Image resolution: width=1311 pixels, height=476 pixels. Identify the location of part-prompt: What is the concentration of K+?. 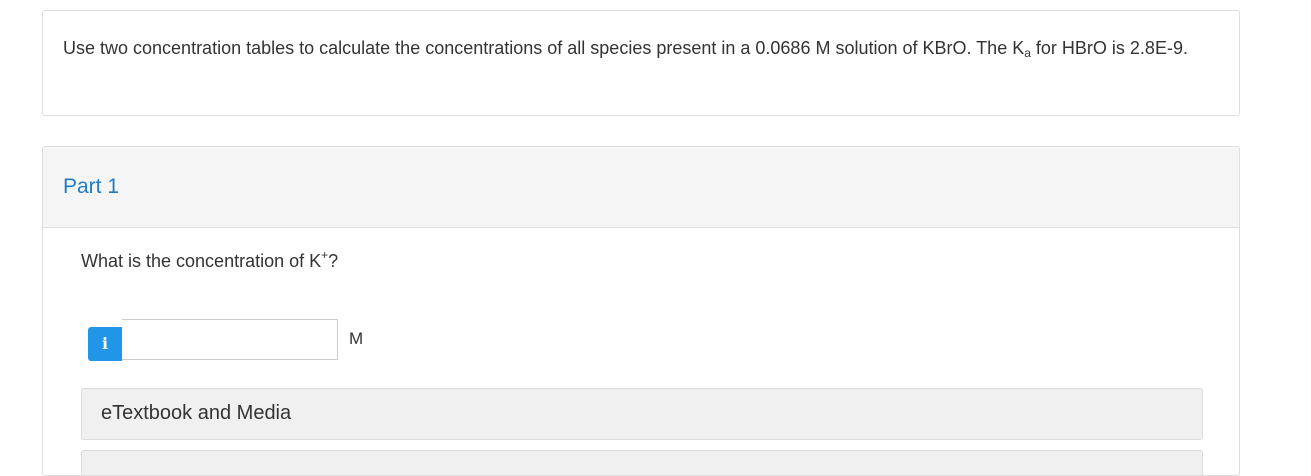
(210, 260).